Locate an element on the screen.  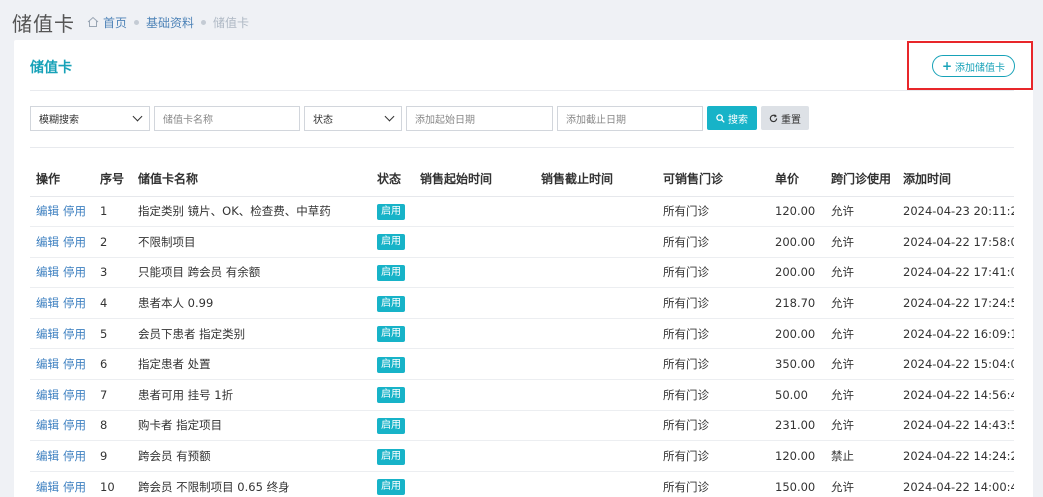
col-header-added-time: 添加时间 is located at coordinates (955, 179).